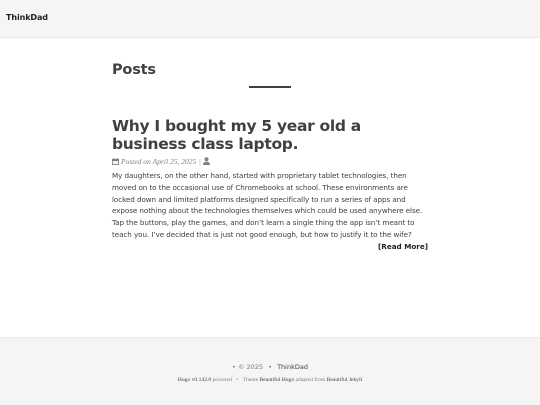  What do you see at coordinates (27, 17) in the screenshot?
I see `brand-link: ThinkDad` at bounding box center [27, 17].